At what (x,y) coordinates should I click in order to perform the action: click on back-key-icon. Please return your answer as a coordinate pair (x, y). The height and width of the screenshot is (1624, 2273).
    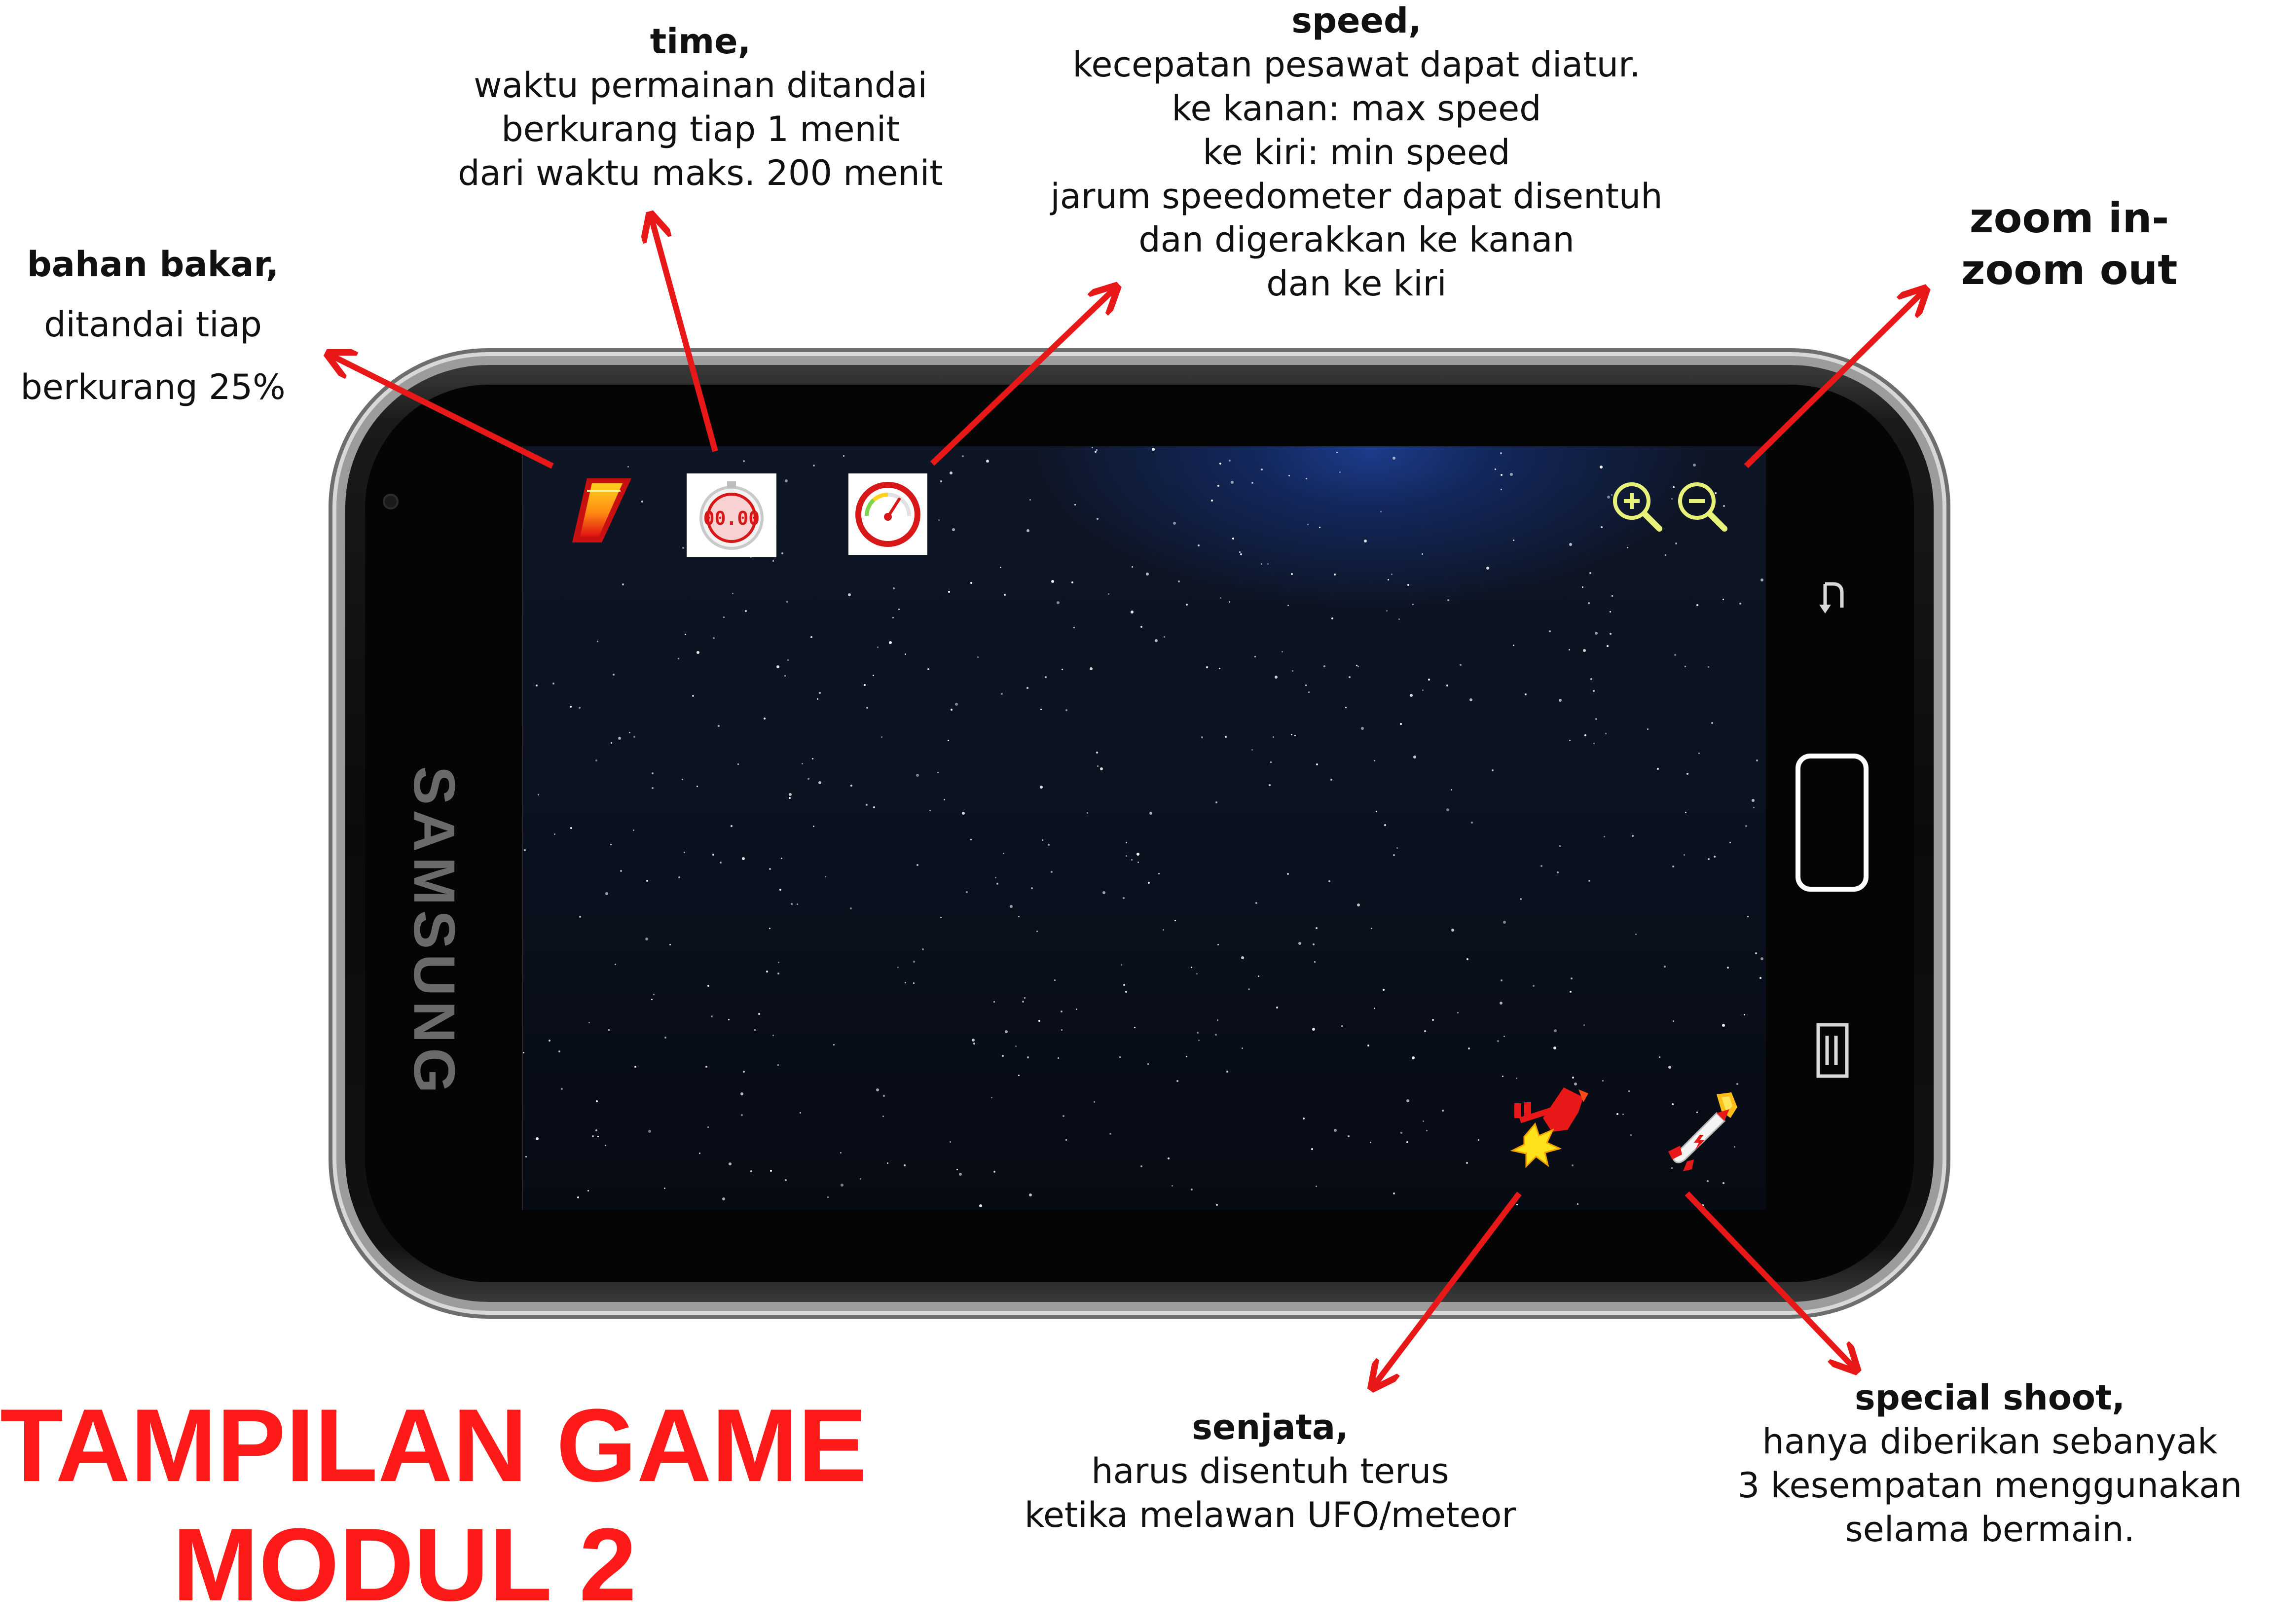
    Looking at the image, I should click on (1830, 596).